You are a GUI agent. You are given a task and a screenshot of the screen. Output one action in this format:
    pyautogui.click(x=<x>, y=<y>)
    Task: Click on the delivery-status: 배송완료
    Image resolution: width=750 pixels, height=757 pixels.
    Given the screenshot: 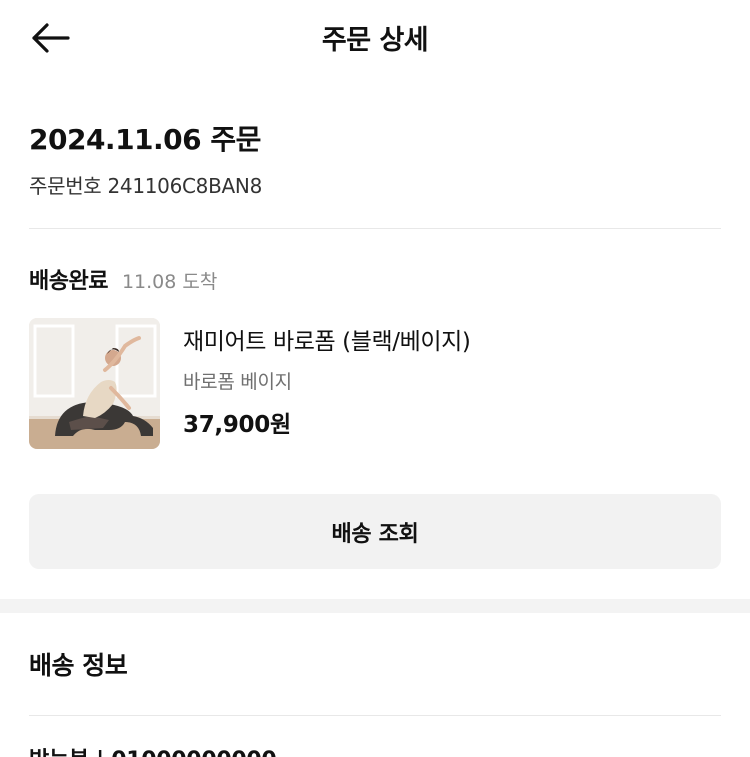 What is the action you would take?
    pyautogui.click(x=68, y=281)
    